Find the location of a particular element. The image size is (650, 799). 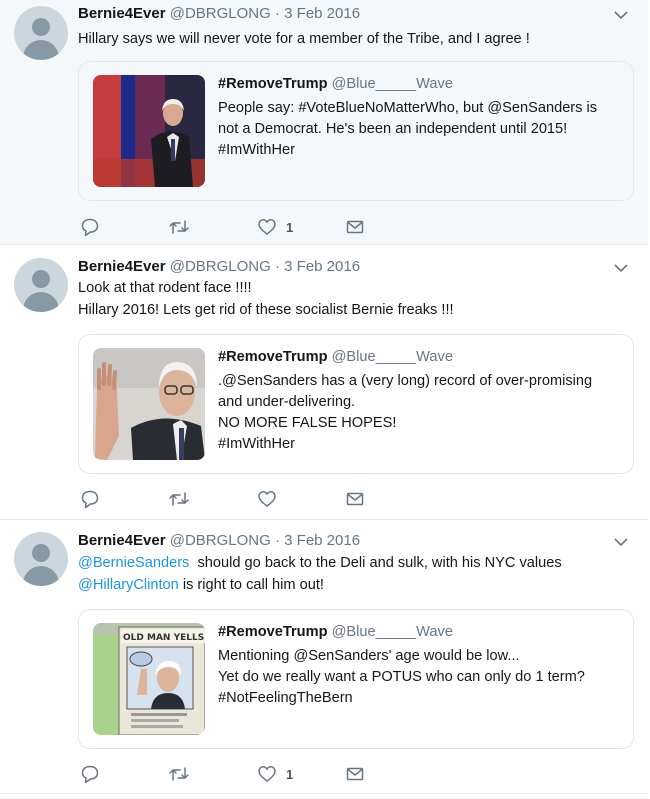

tweet-actions is located at coordinates (228, 500).